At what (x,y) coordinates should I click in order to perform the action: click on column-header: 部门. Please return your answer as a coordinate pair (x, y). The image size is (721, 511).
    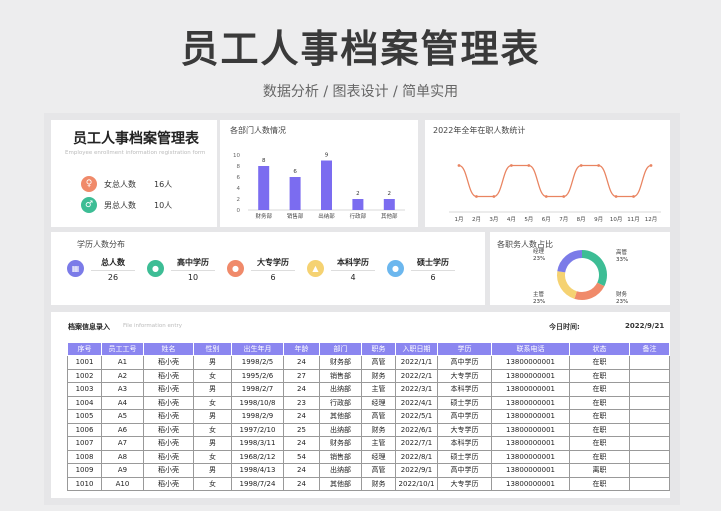
    Looking at the image, I should click on (340, 349).